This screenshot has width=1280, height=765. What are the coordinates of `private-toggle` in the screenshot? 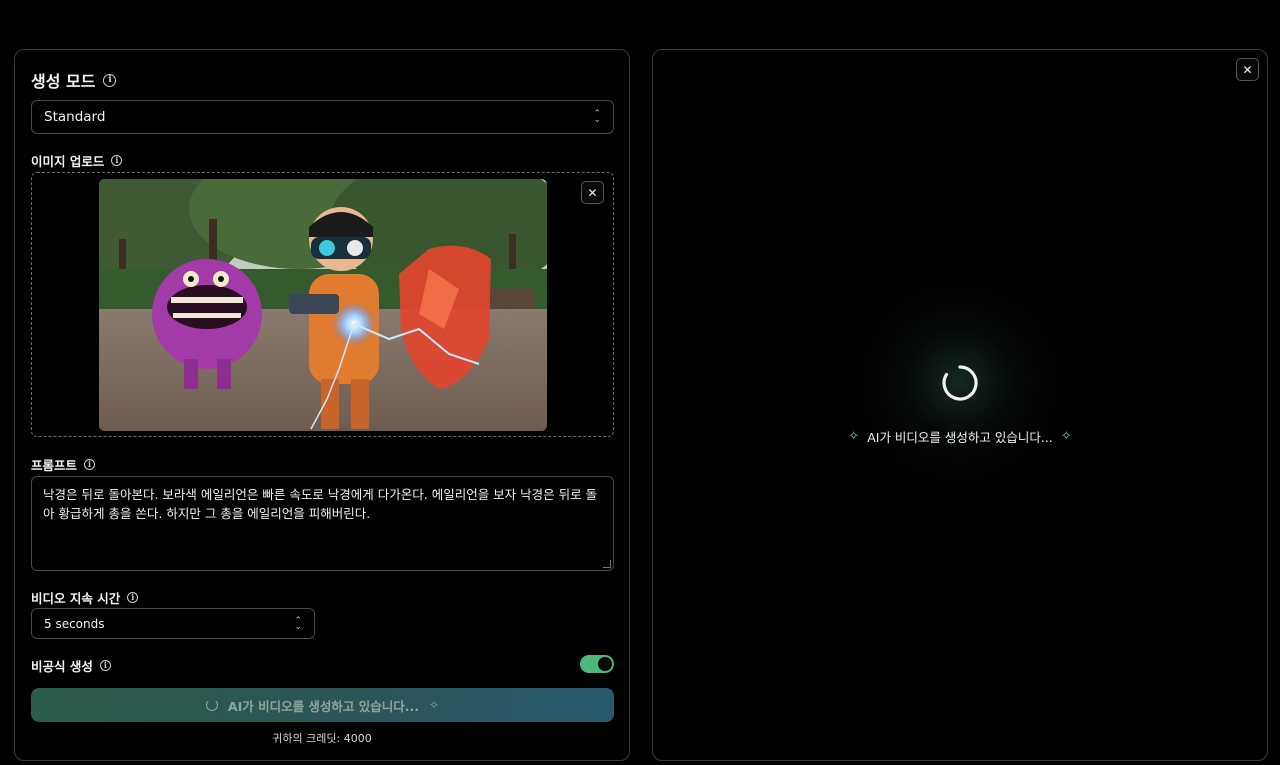 It's located at (597, 664).